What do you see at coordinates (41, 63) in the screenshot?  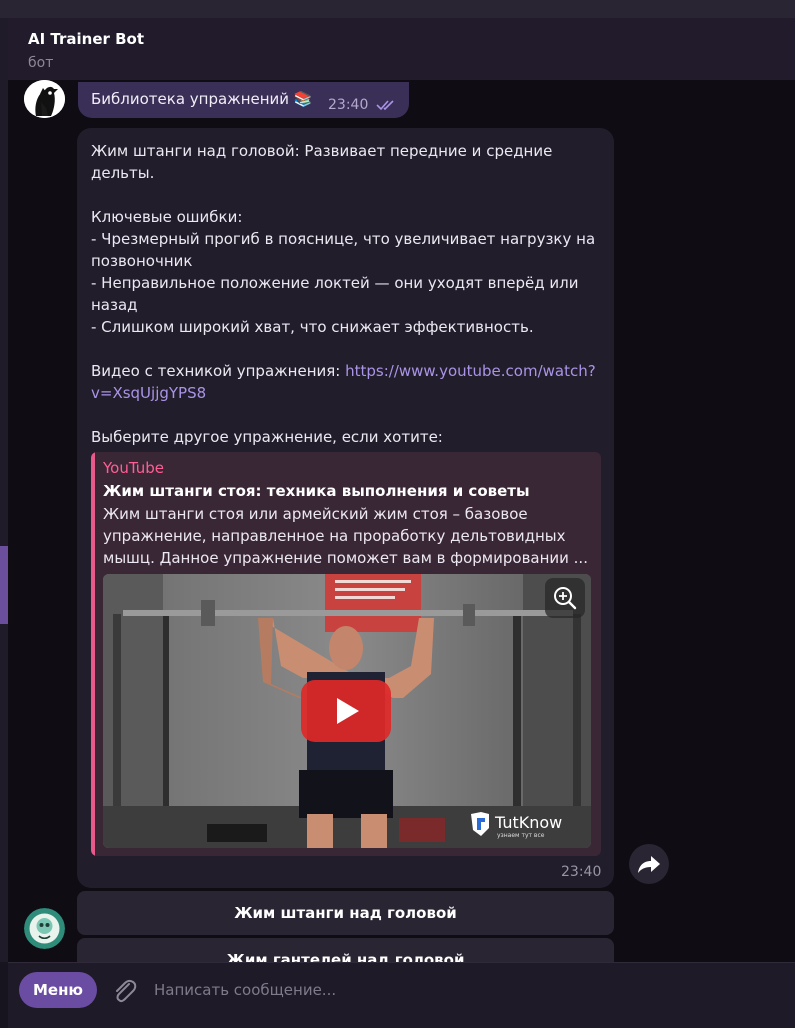 I see `chat-status: бот` at bounding box center [41, 63].